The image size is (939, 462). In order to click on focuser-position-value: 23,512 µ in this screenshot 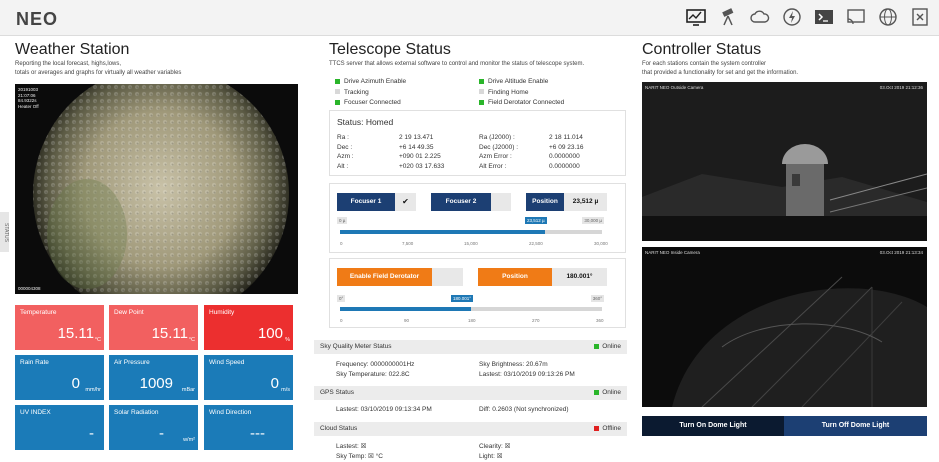, I will do `click(585, 202)`.